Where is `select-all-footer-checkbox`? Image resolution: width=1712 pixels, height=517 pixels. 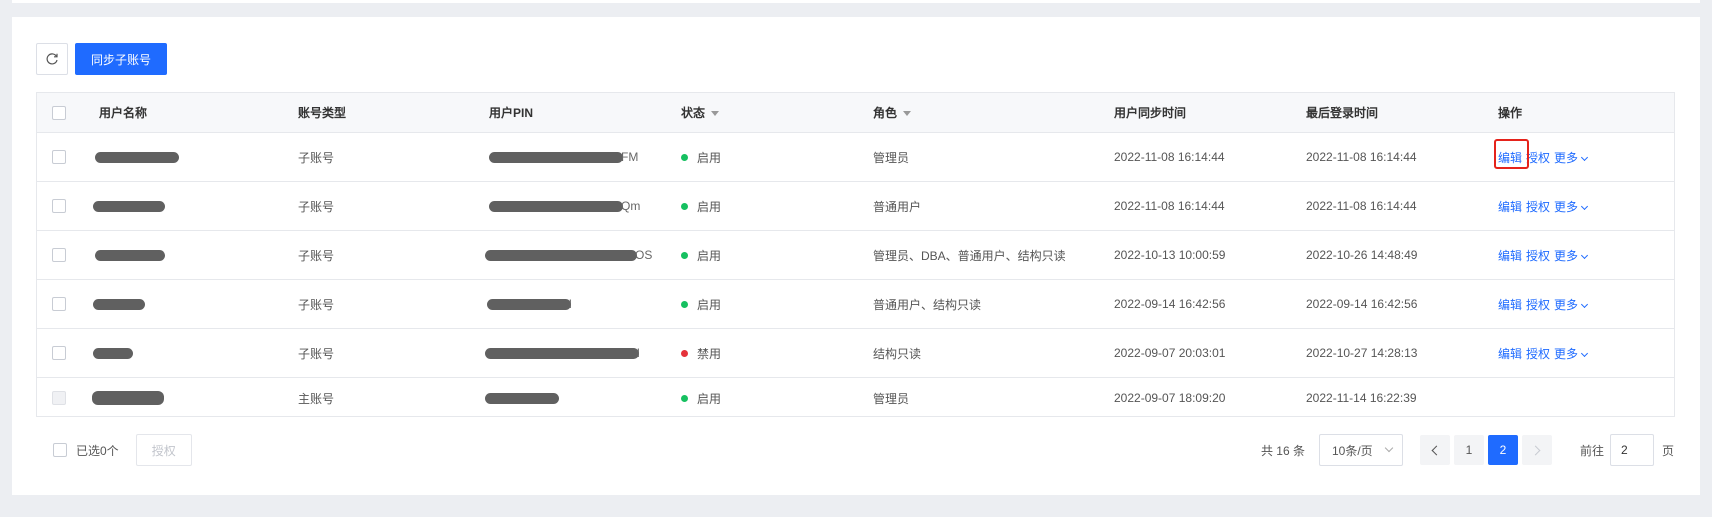
select-all-footer-checkbox is located at coordinates (60, 450).